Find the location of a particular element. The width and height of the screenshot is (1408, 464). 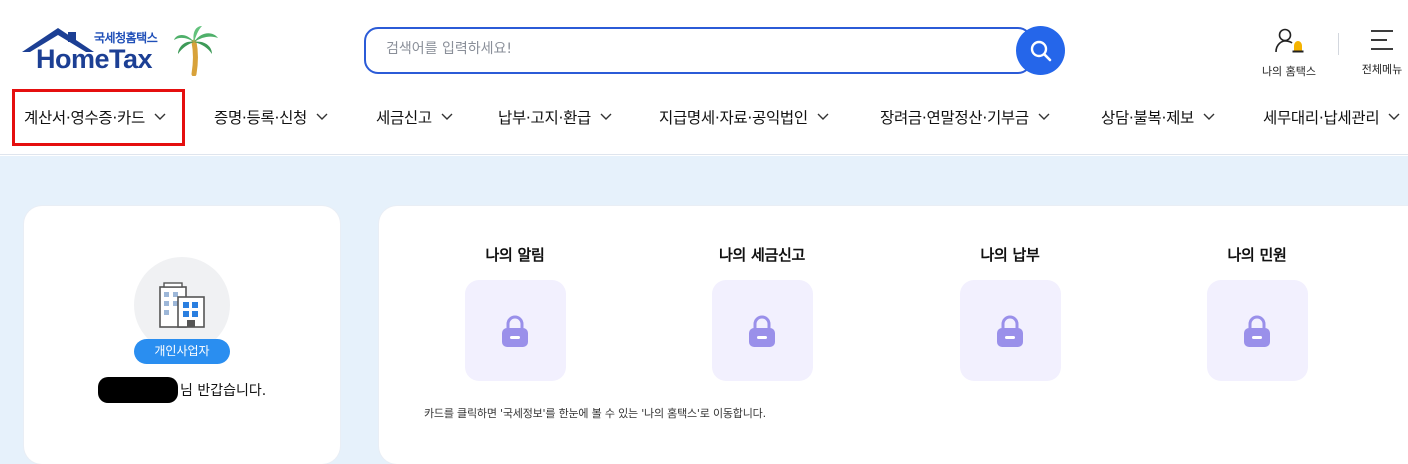

redacted-username is located at coordinates (138, 390).